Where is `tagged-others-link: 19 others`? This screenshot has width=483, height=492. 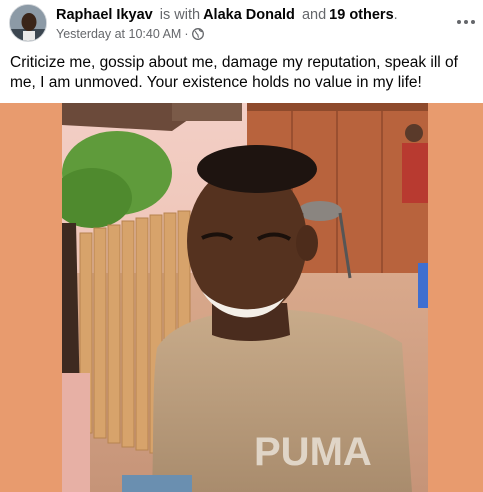 tagged-others-link: 19 others is located at coordinates (361, 15).